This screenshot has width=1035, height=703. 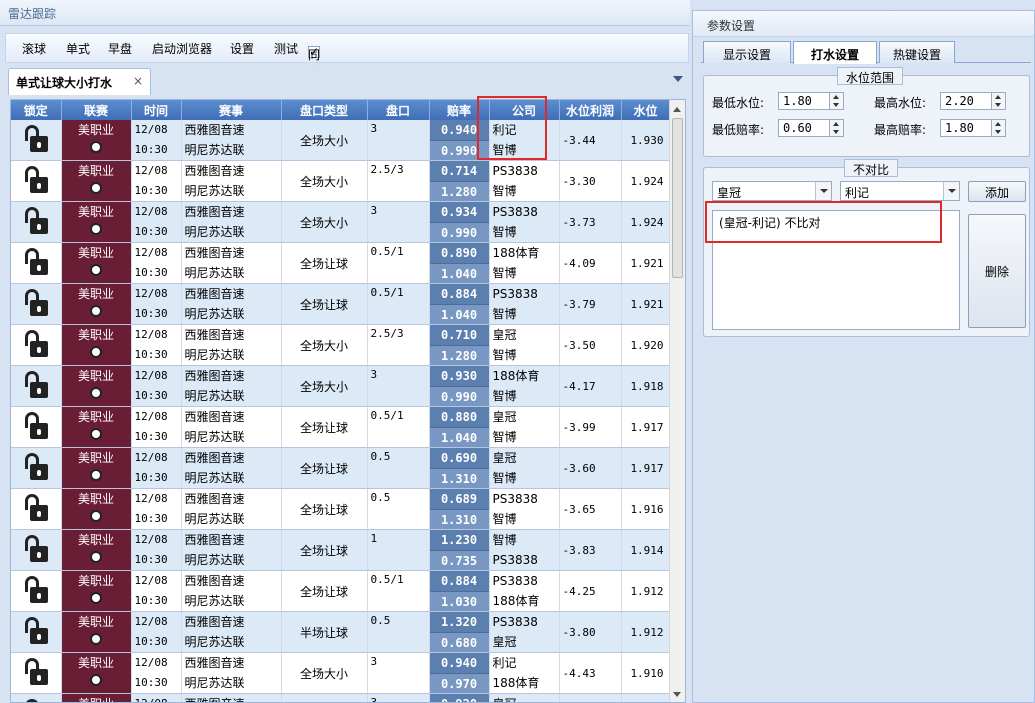 I want to click on column-header: 水位, so click(x=646, y=110).